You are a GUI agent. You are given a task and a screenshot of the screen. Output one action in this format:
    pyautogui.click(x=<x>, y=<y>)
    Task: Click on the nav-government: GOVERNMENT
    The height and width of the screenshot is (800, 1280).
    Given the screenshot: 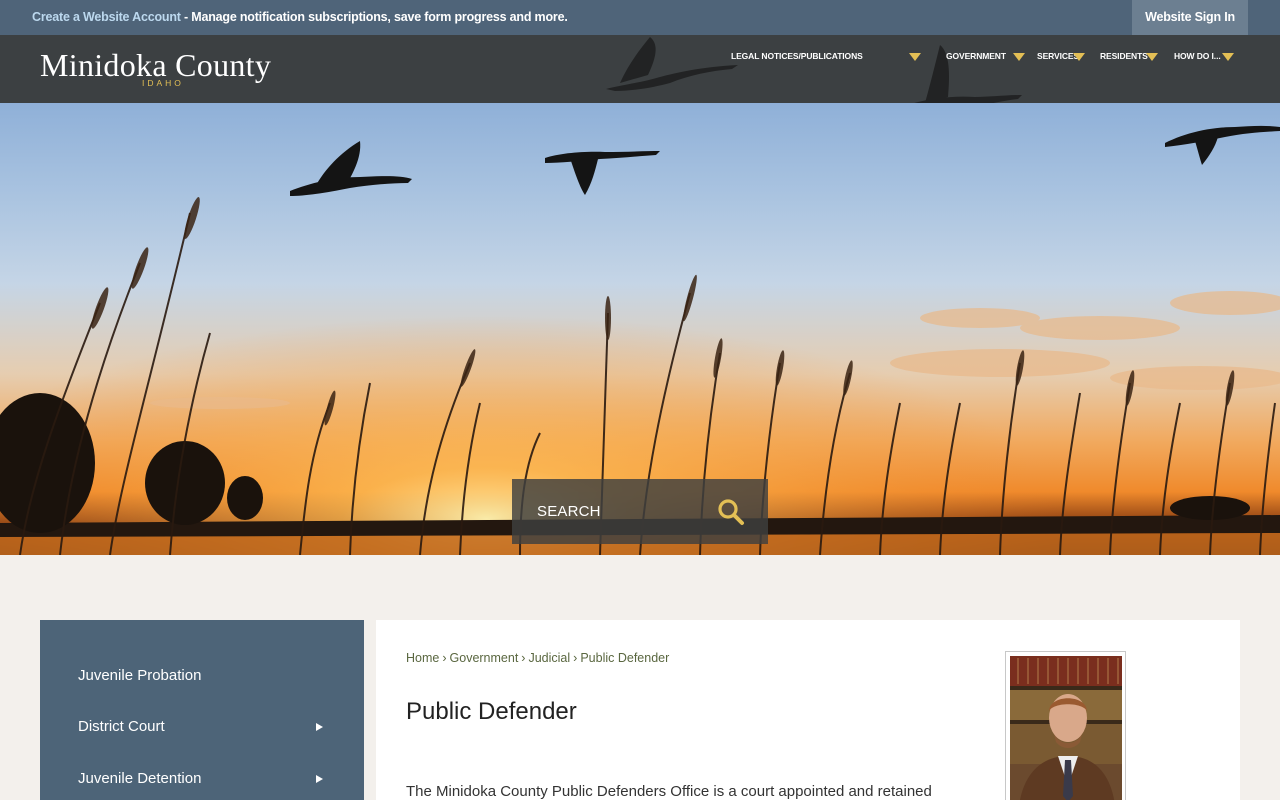 What is the action you would take?
    pyautogui.click(x=976, y=56)
    